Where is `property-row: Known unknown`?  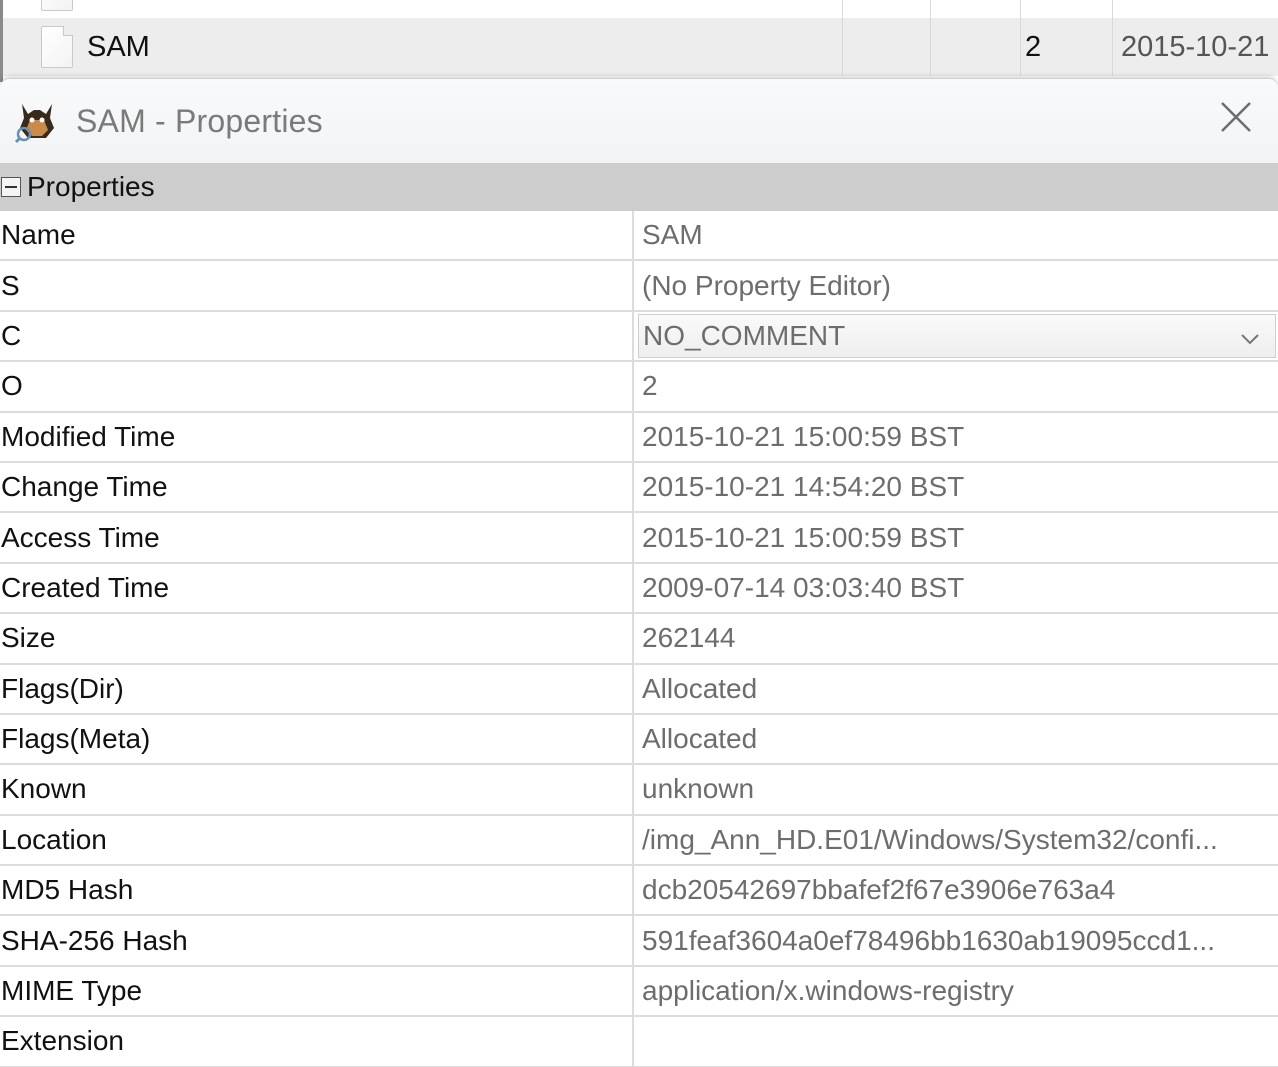
property-row: Known unknown is located at coordinates (639, 790).